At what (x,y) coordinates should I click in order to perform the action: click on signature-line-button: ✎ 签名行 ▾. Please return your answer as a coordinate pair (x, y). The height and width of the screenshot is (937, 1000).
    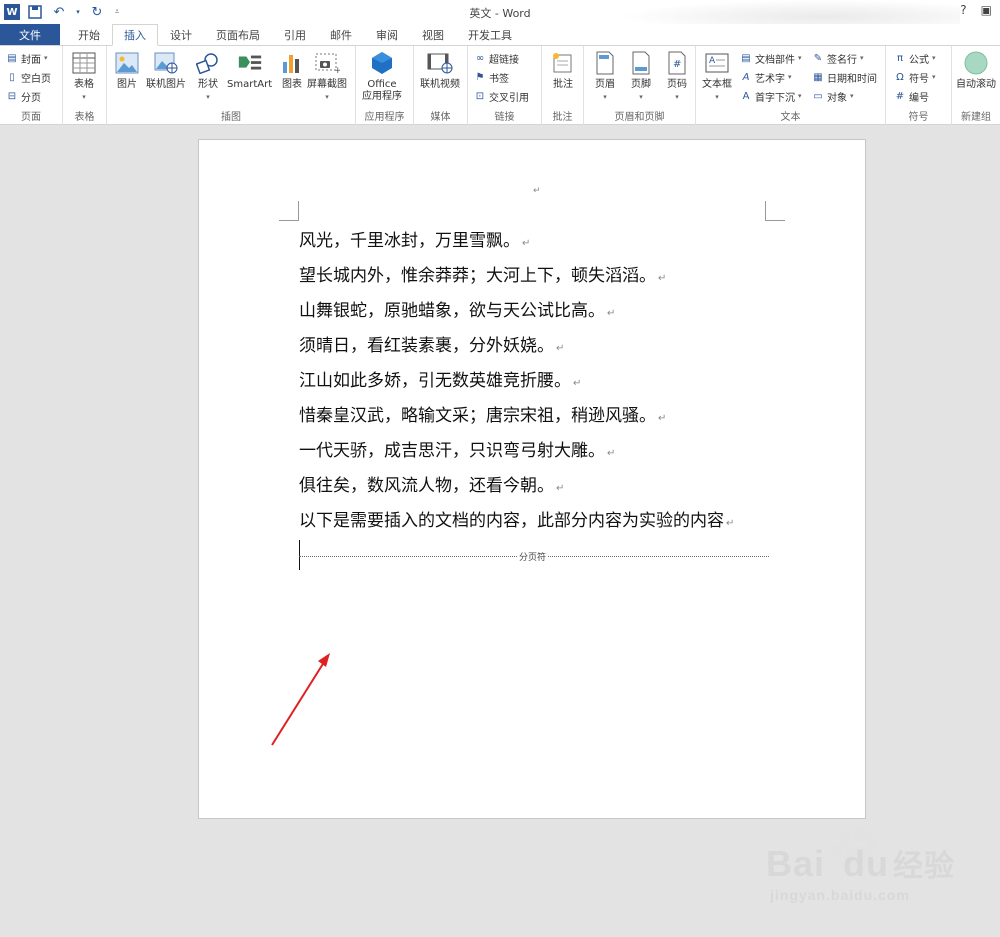
    Looking at the image, I should click on (838, 58).